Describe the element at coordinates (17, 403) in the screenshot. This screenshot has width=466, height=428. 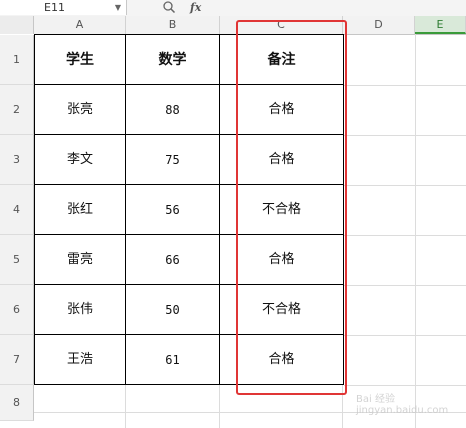
I see `row-header-8: 8` at that location.